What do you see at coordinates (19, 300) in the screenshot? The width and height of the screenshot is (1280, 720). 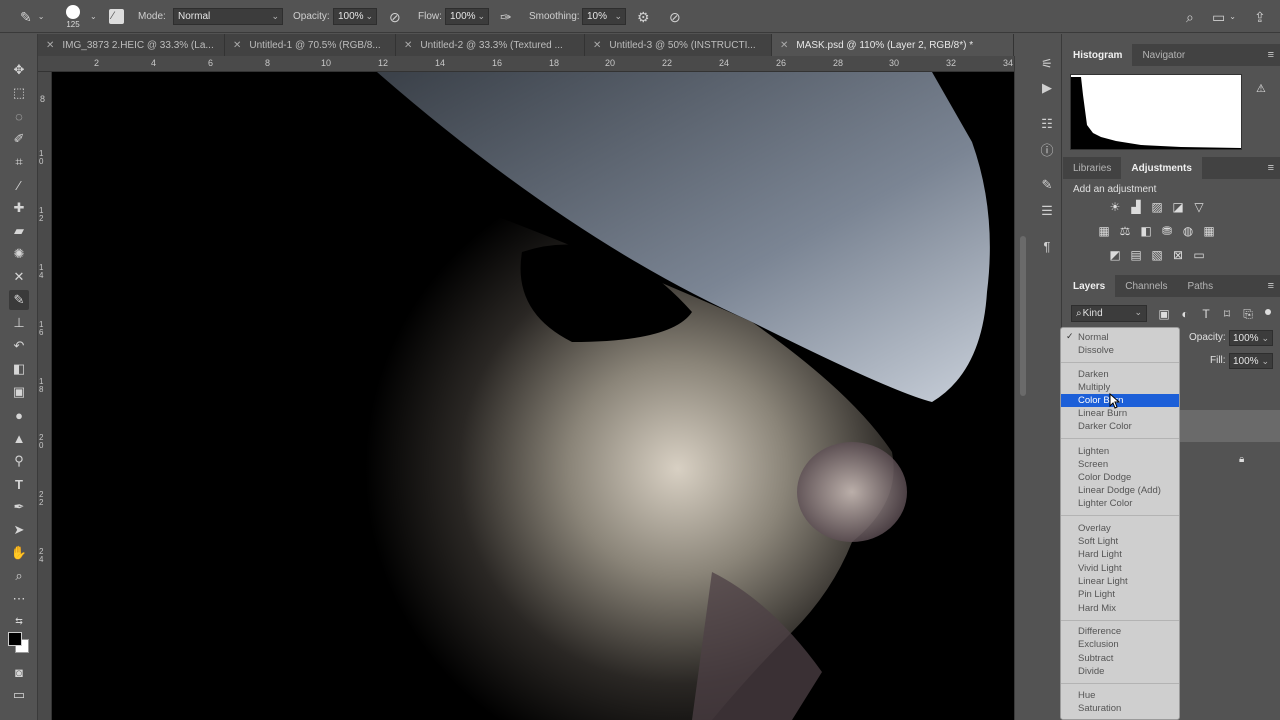 I see `brush-tool: ✎` at bounding box center [19, 300].